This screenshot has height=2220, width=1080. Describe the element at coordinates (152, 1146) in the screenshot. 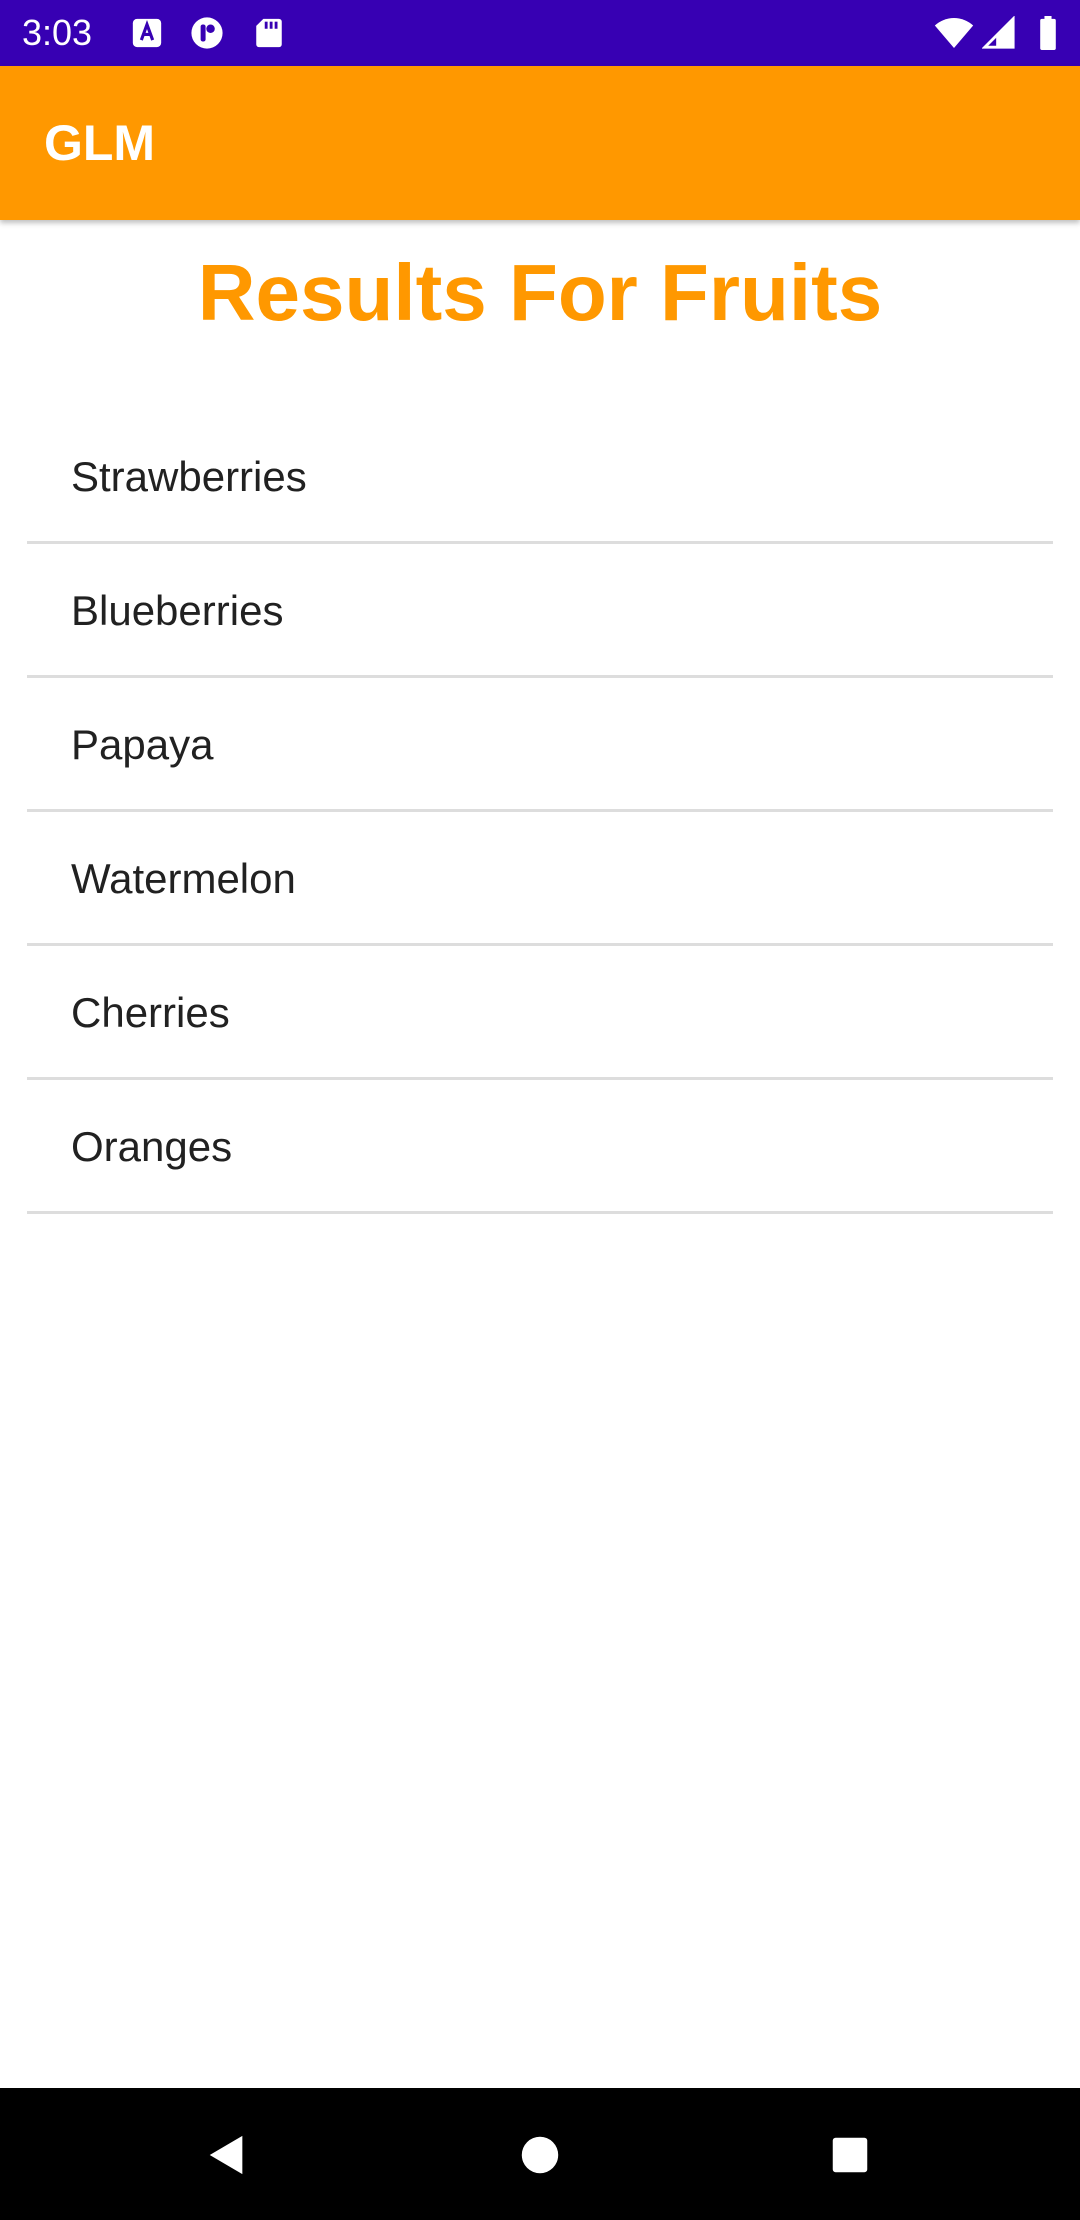

I see `list-item-label: Oranges` at that location.